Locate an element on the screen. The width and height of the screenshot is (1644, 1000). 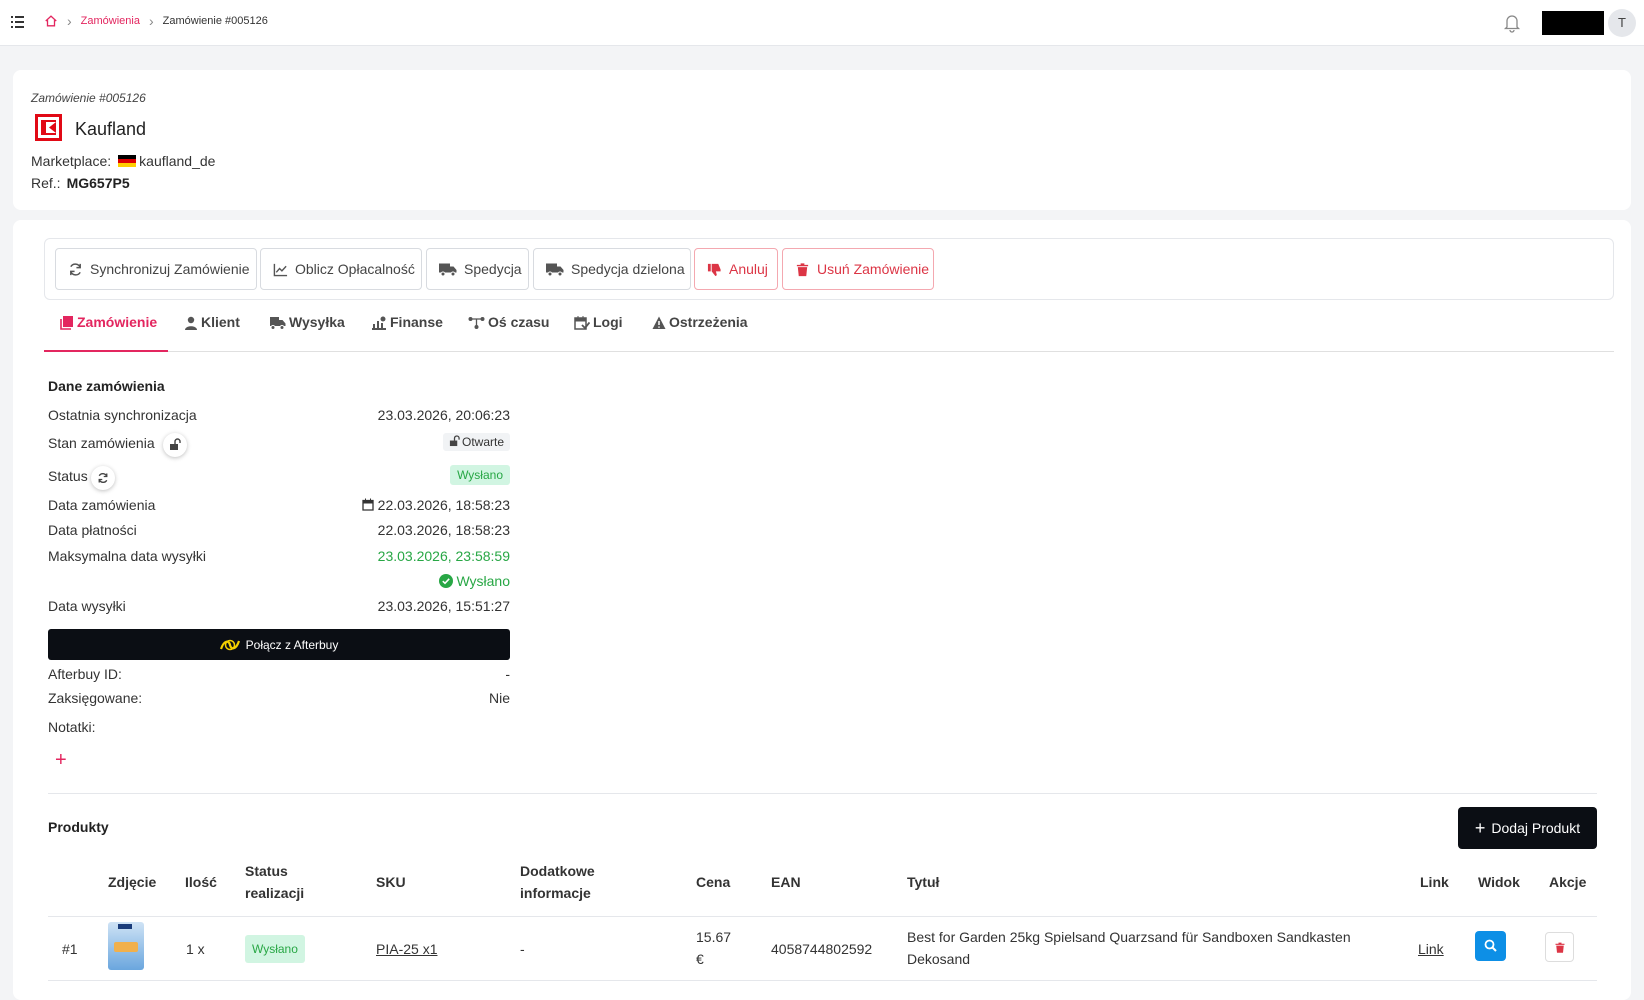
divider is located at coordinates (822, 793).